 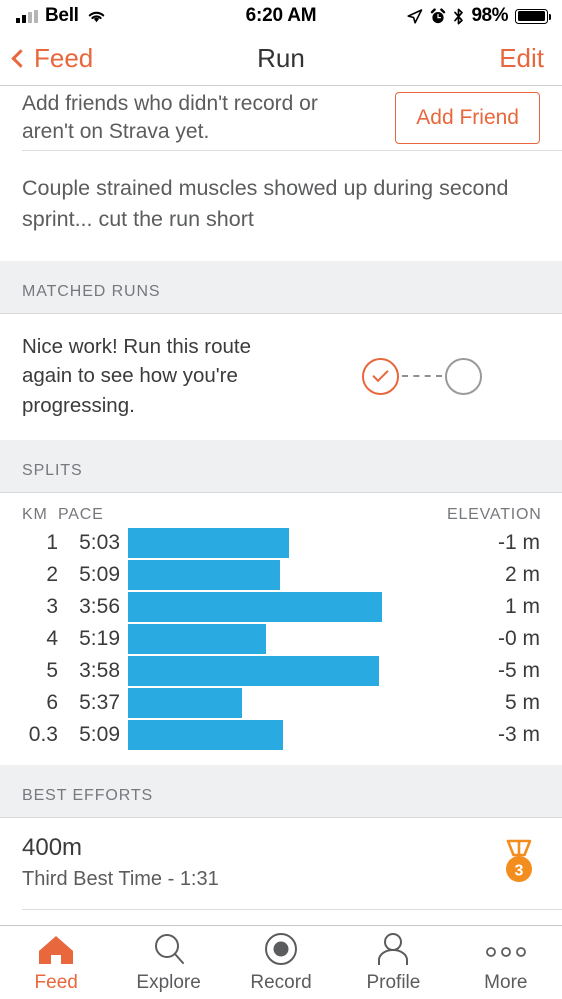 I want to click on tab-feed: Feed, so click(x=56, y=963).